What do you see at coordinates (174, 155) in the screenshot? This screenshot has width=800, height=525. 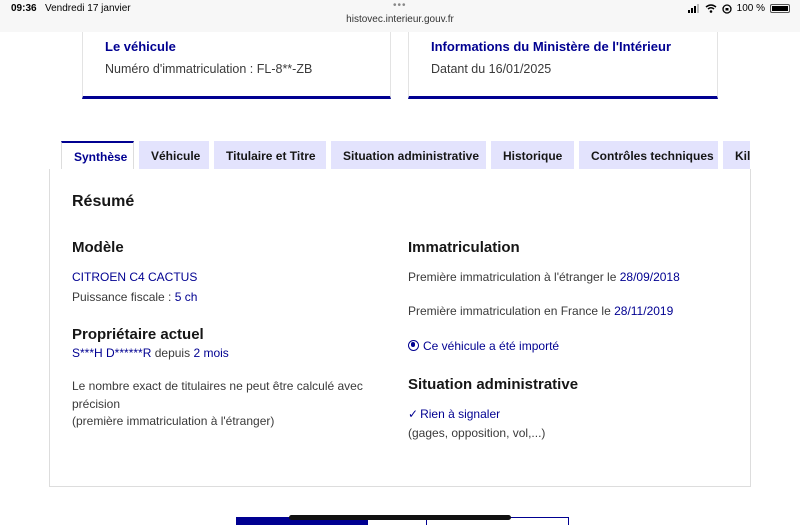 I see `tab-vehicule: Véhicule` at bounding box center [174, 155].